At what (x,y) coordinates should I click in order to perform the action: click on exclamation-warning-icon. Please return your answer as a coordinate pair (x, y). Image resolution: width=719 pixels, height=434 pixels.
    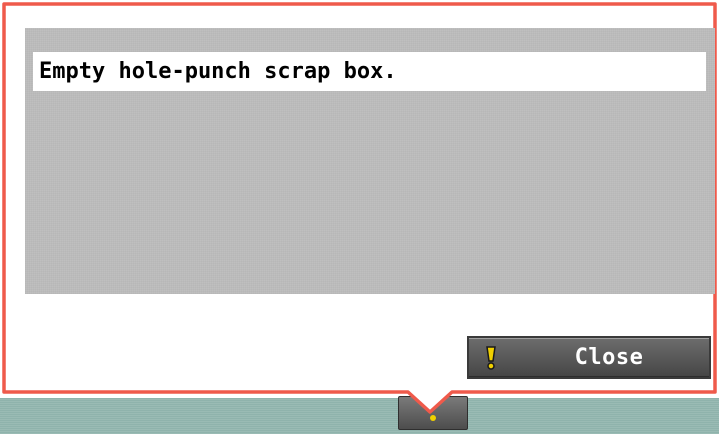
    Looking at the image, I should click on (491, 358).